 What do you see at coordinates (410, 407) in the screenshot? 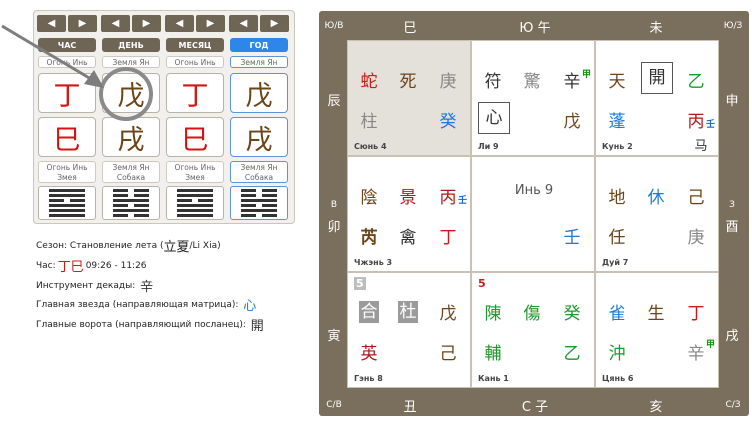
I see `bottom-label-1: 丑` at bounding box center [410, 407].